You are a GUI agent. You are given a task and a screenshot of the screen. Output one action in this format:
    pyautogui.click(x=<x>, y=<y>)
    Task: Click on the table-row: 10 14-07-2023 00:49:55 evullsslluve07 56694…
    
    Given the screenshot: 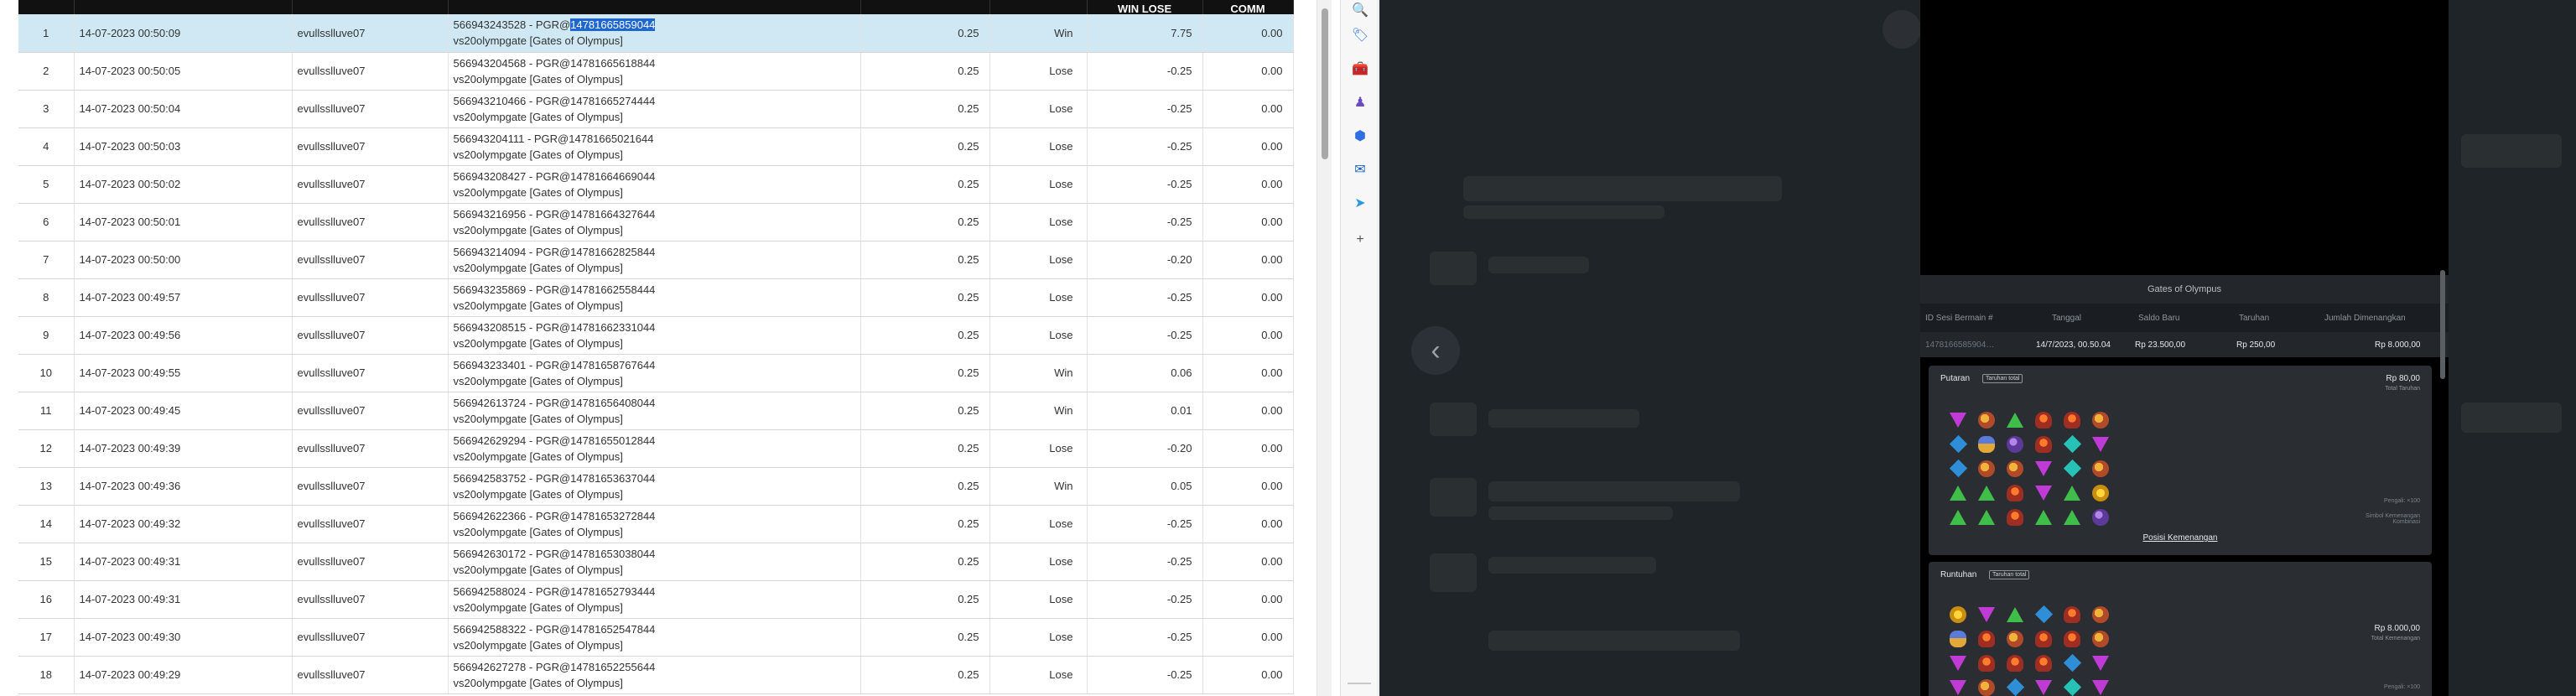 What is the action you would take?
    pyautogui.click(x=656, y=373)
    